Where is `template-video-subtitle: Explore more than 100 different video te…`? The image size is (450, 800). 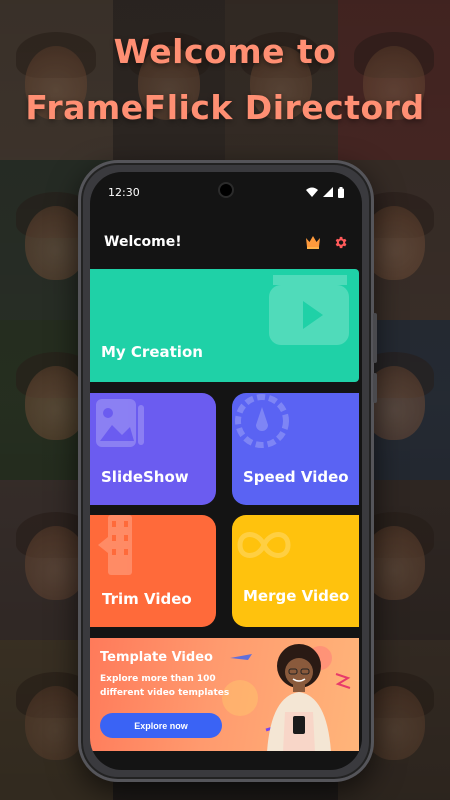
template-video-subtitle: Explore more than 100 different video te… is located at coordinates (165, 686).